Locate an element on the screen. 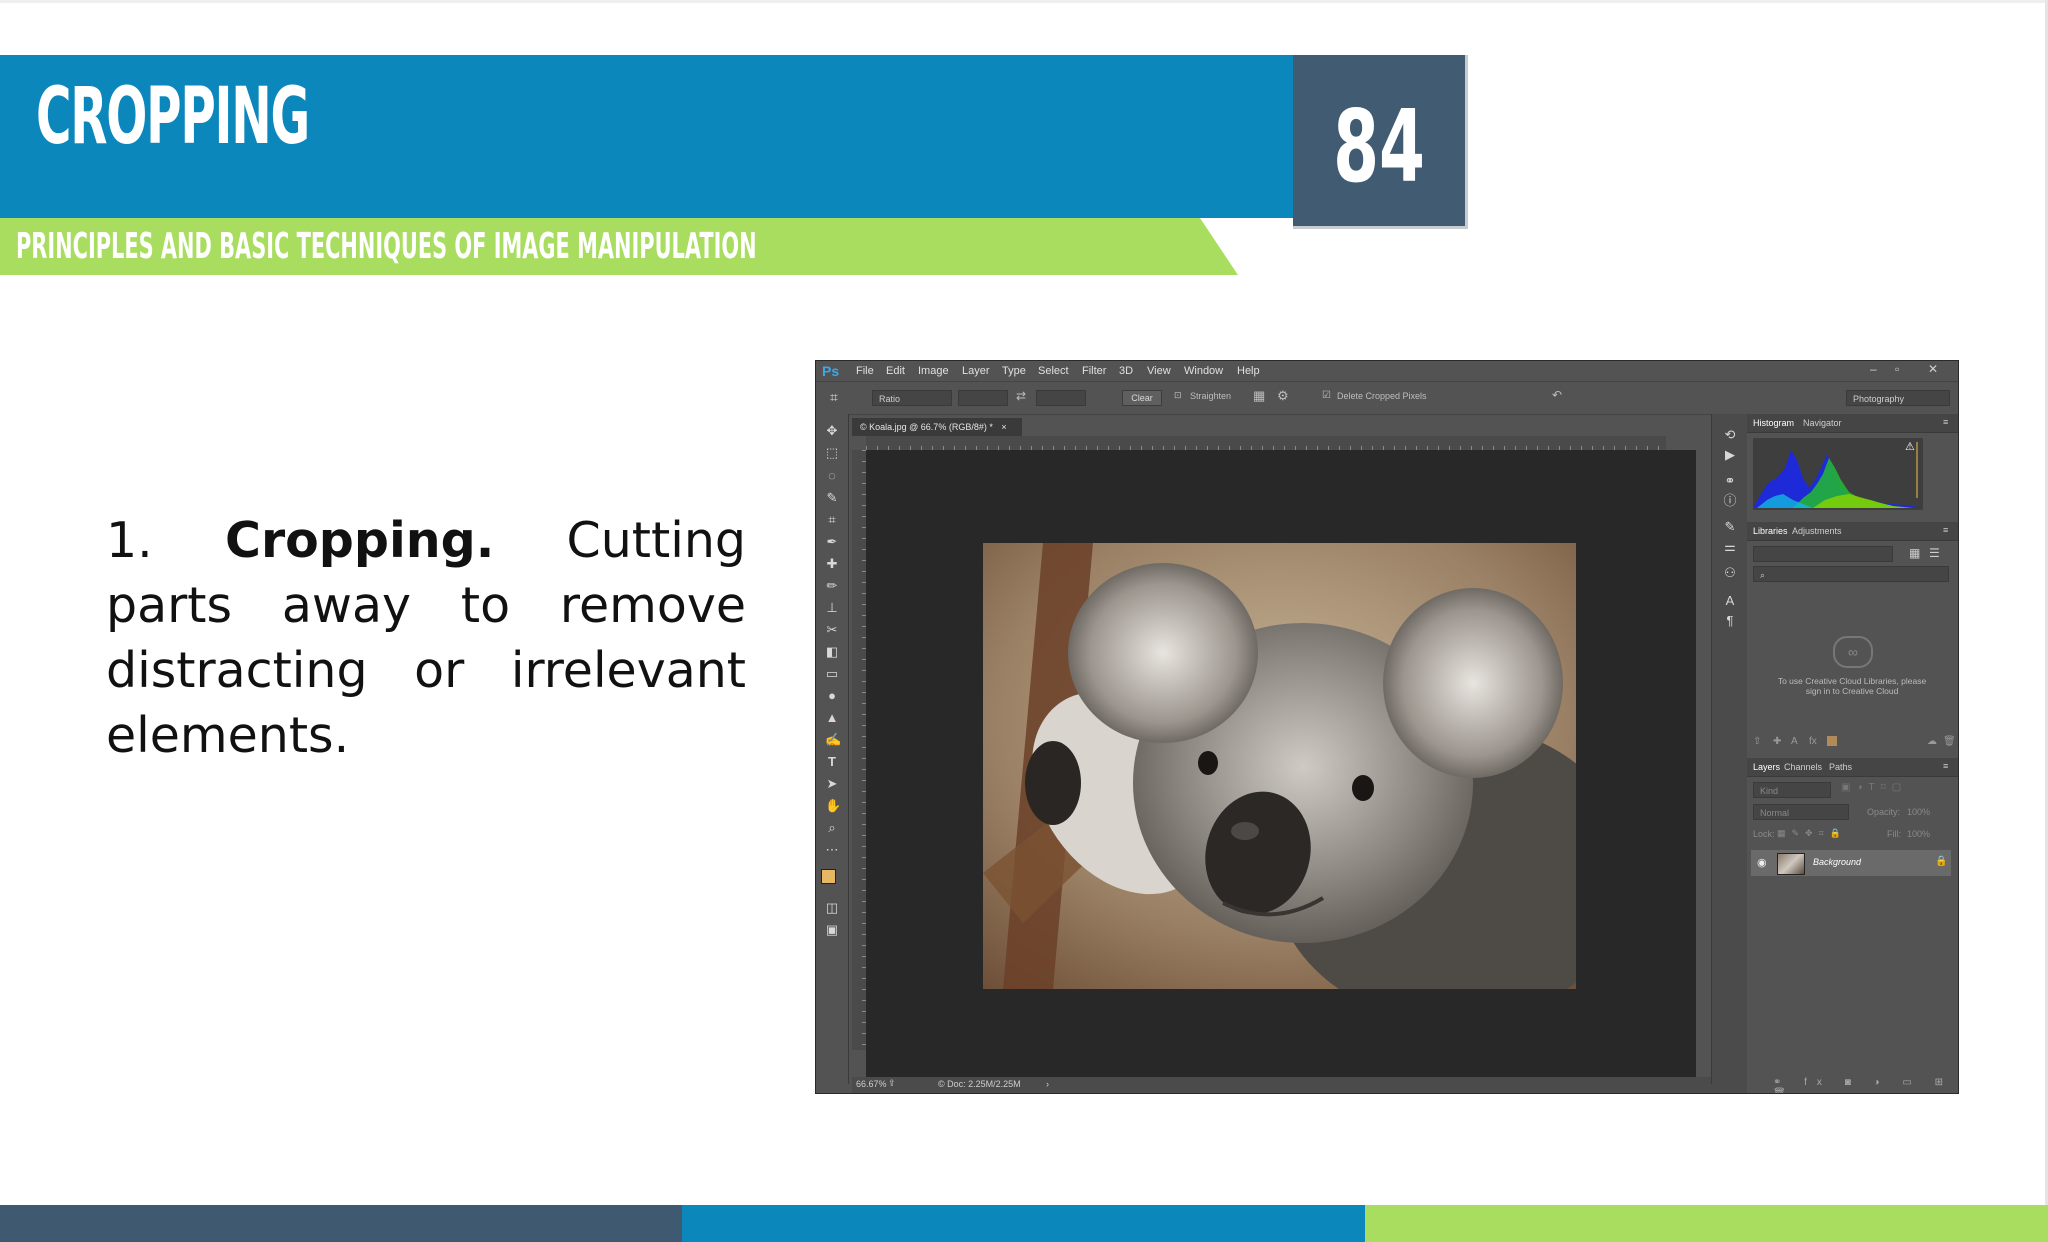  menu-type: Type is located at coordinates (1014, 371).